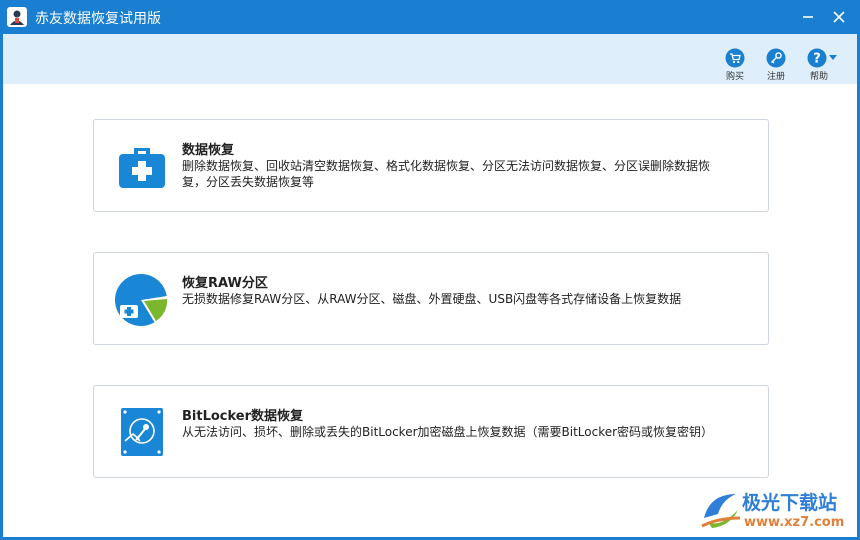  I want to click on register-label: 注册, so click(775, 77).